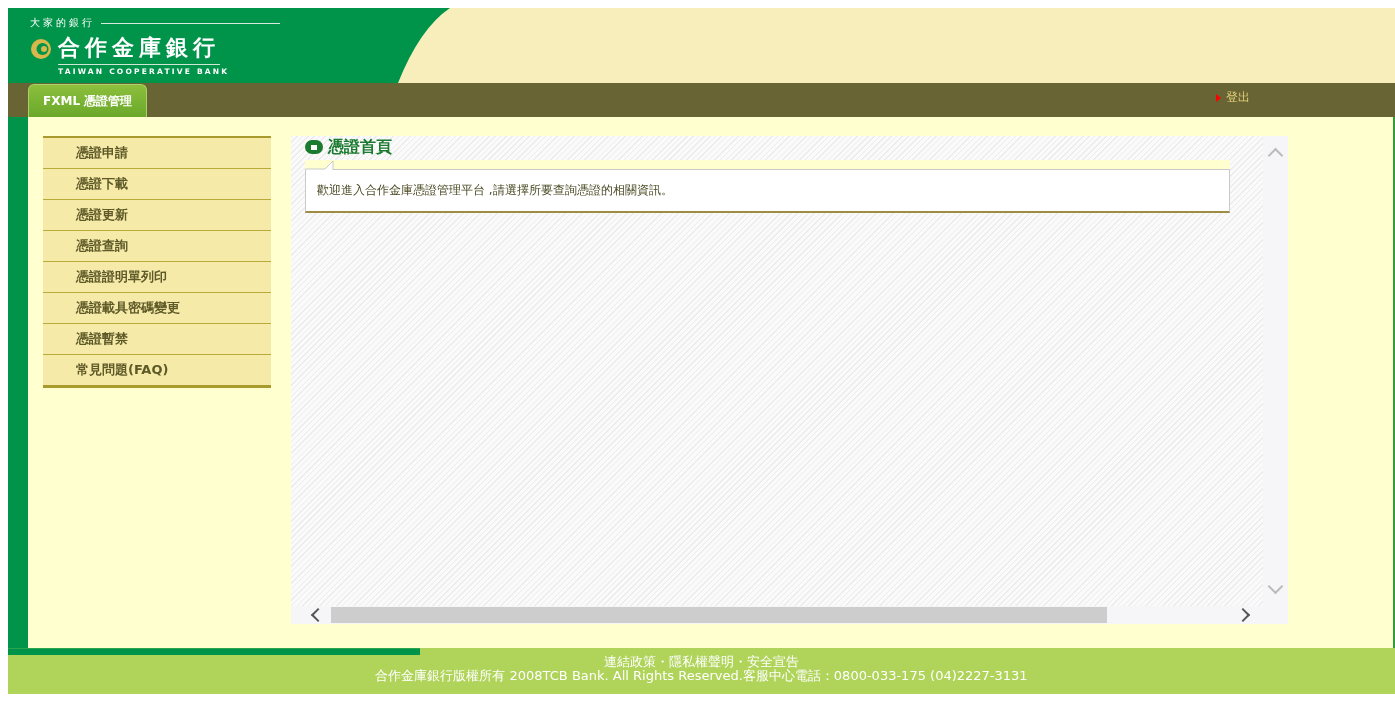 The image size is (1395, 702). I want to click on bank-logo-icon, so click(41, 49).